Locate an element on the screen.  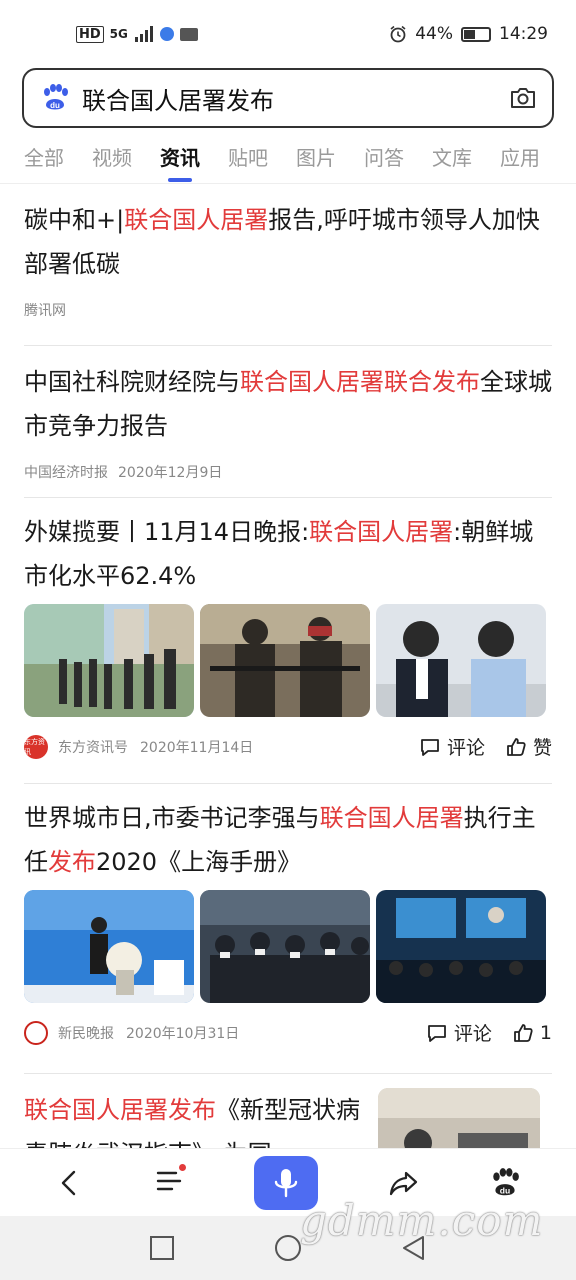
alarm-icon is located at coordinates (398, 34).